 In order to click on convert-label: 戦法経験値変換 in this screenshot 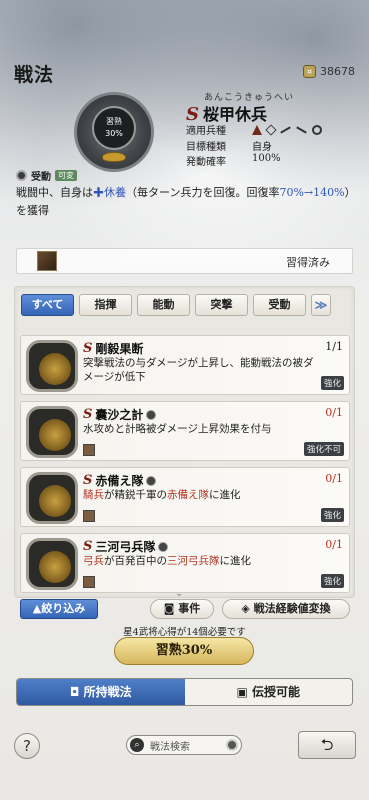, I will do `click(292, 608)`.